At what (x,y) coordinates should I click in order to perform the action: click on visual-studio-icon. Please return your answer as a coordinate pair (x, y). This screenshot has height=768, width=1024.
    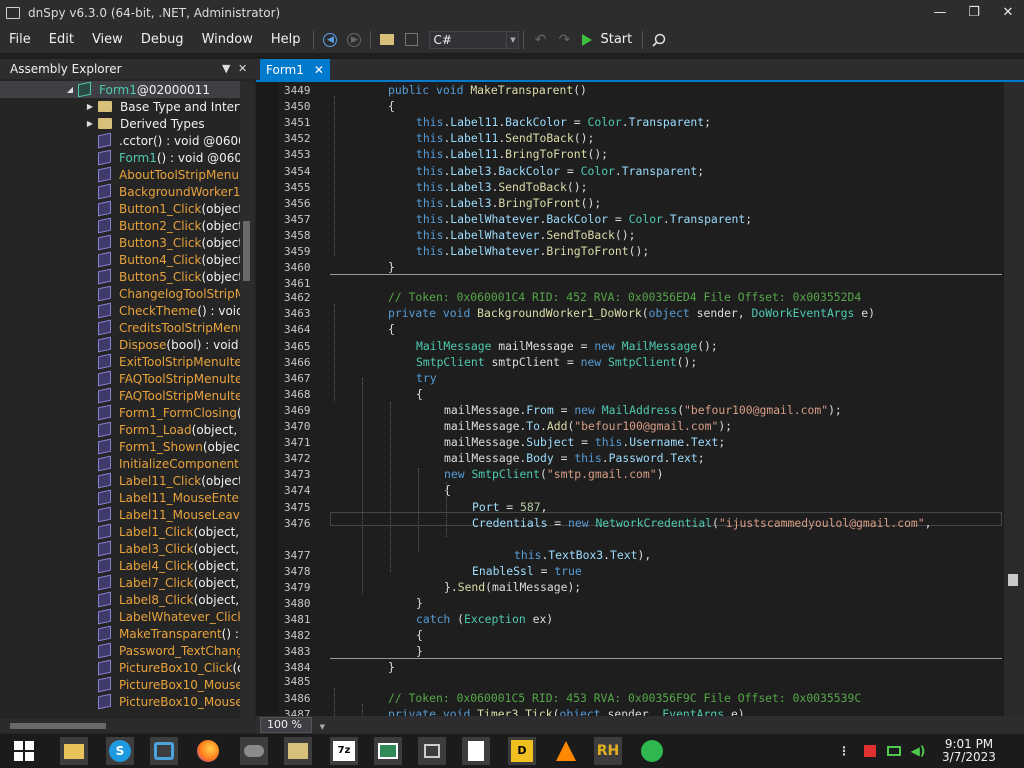
    Looking at the image, I should click on (164, 751).